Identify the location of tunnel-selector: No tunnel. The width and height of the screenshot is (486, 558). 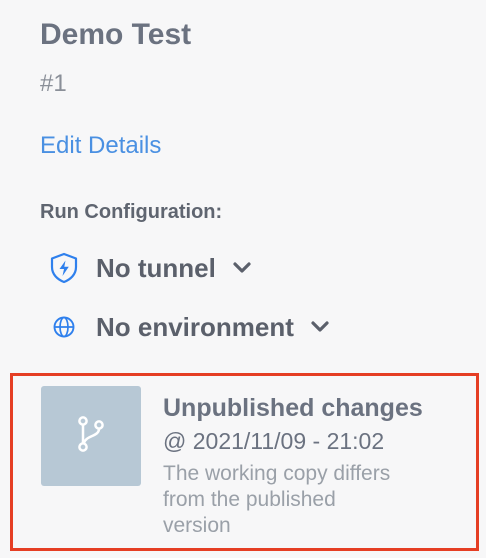
(149, 268).